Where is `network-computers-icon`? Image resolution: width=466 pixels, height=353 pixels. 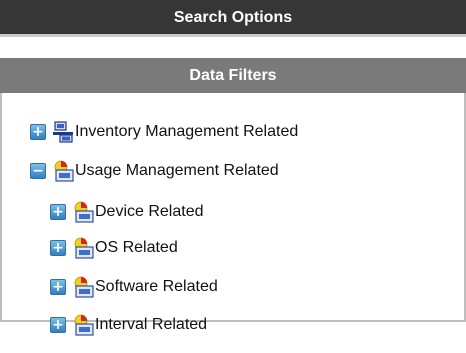
network-computers-icon is located at coordinates (63, 132).